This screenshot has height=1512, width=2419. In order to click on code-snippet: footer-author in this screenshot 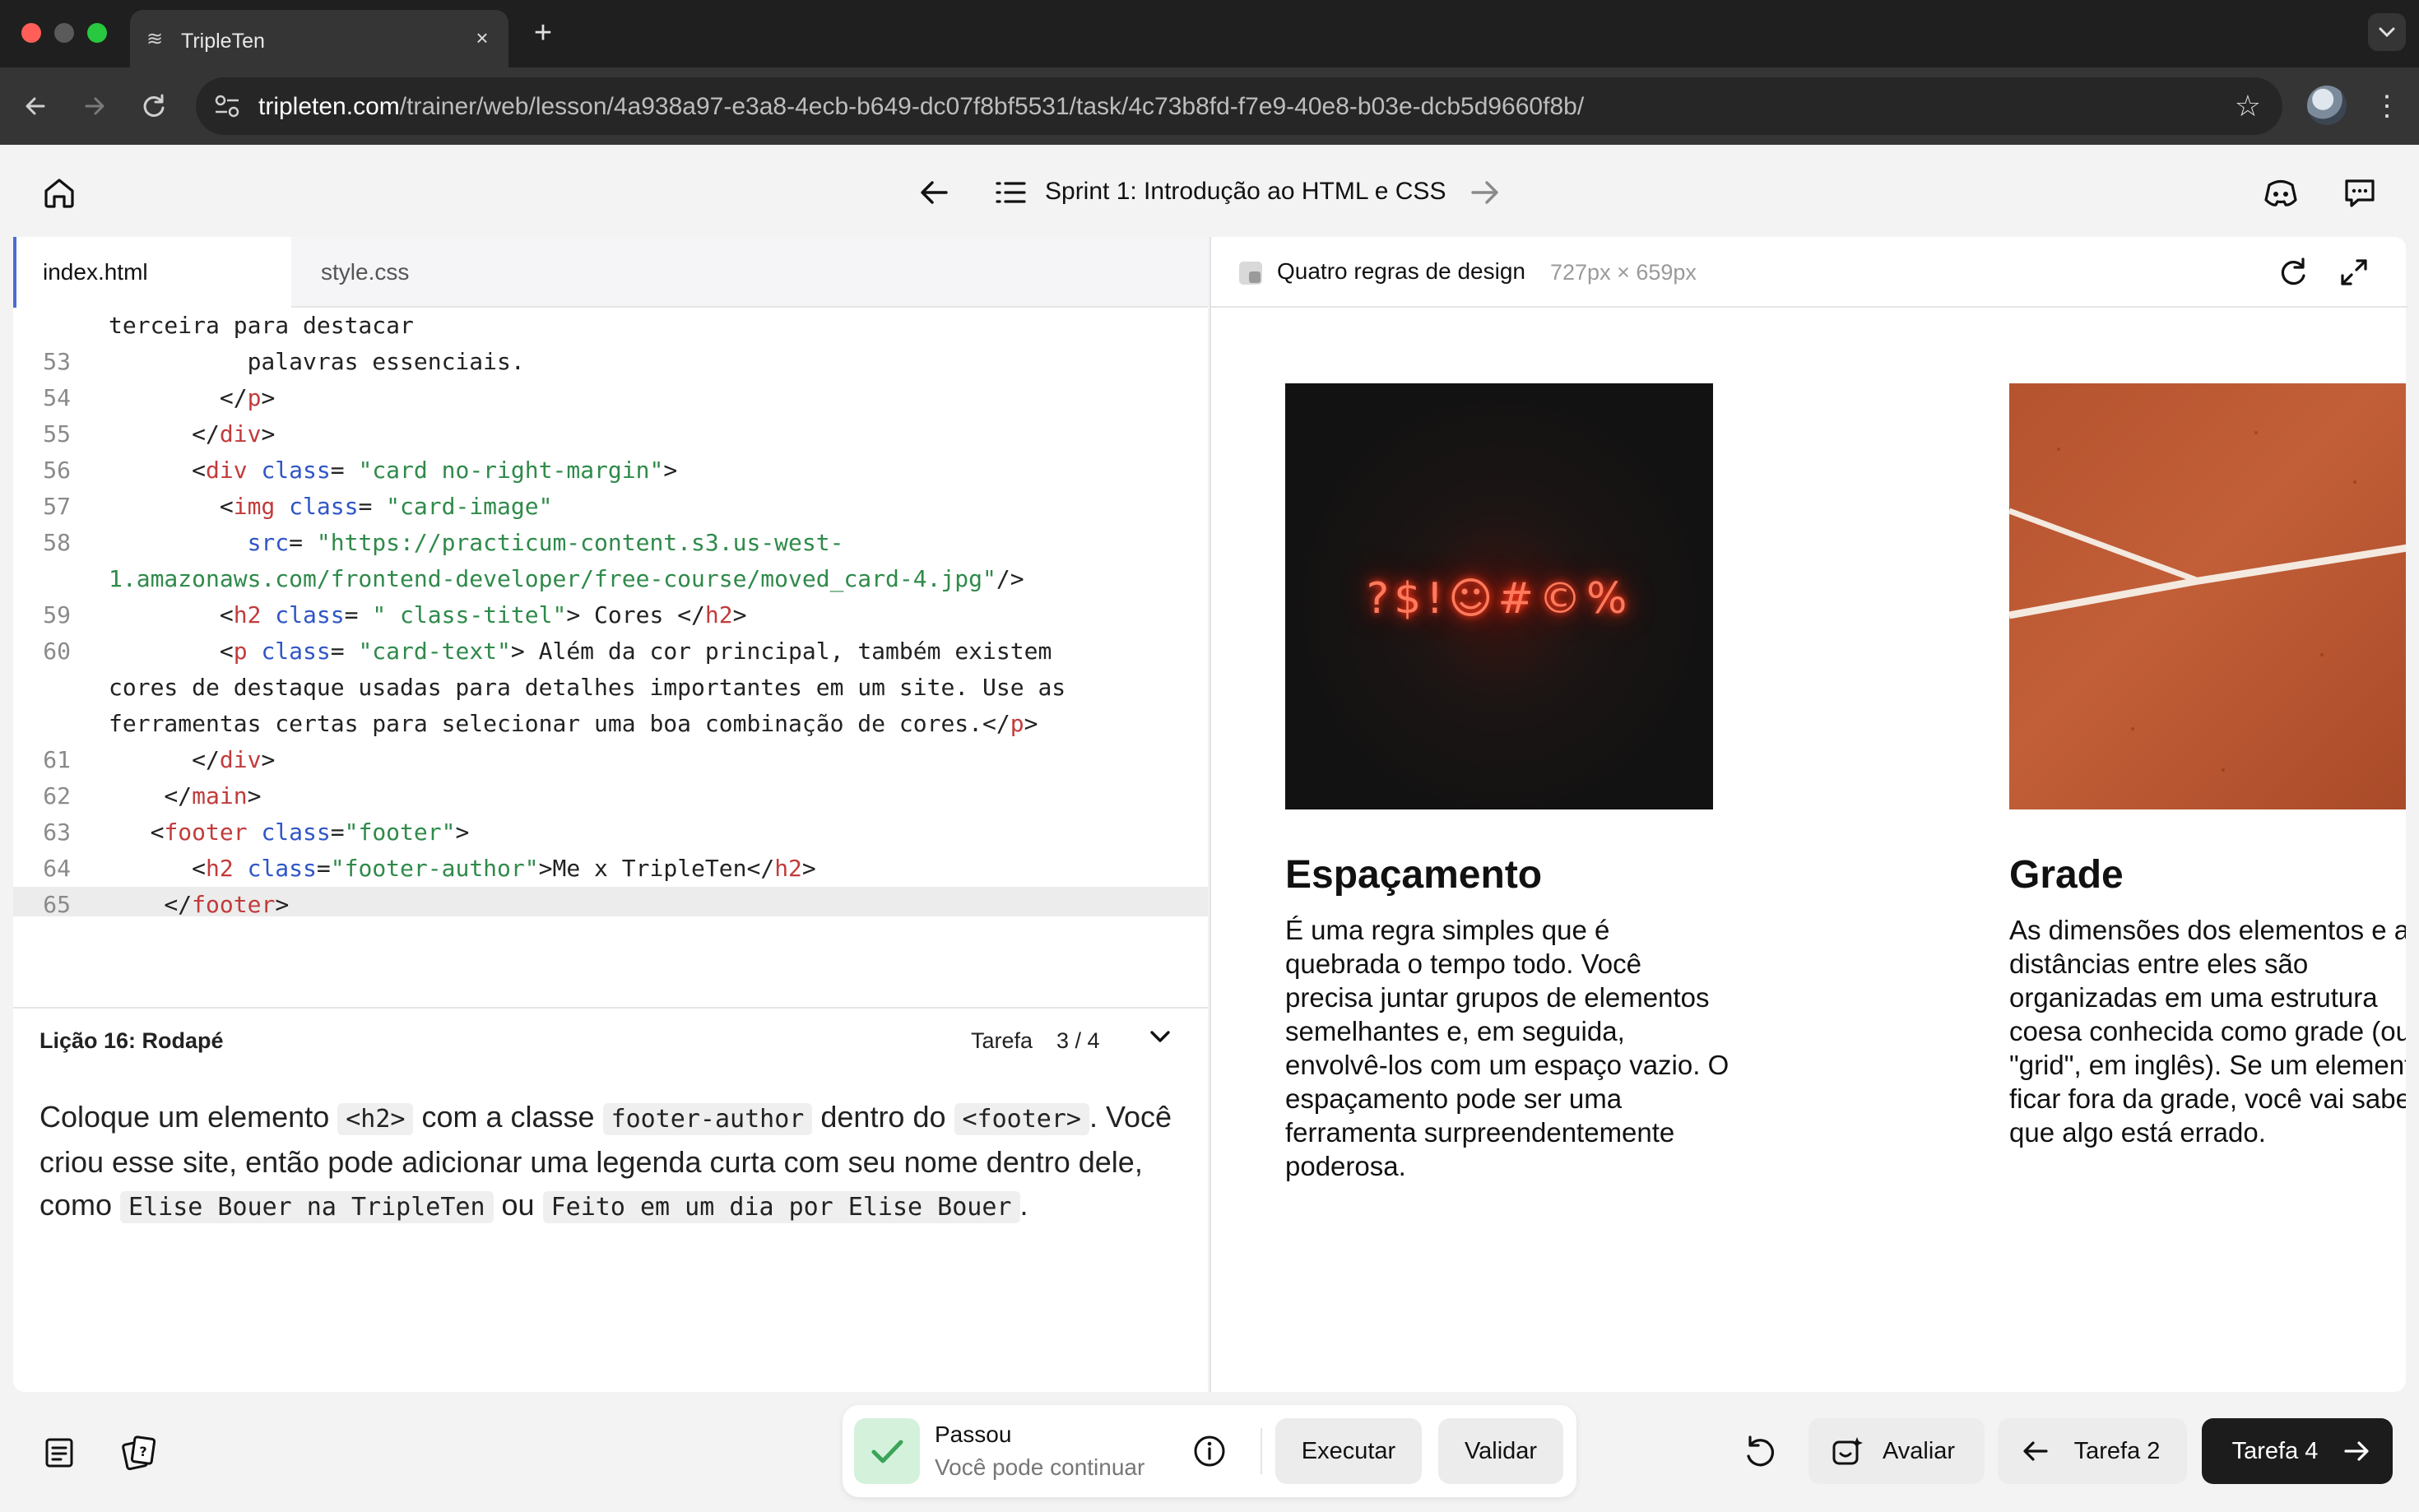, I will do `click(707, 1119)`.